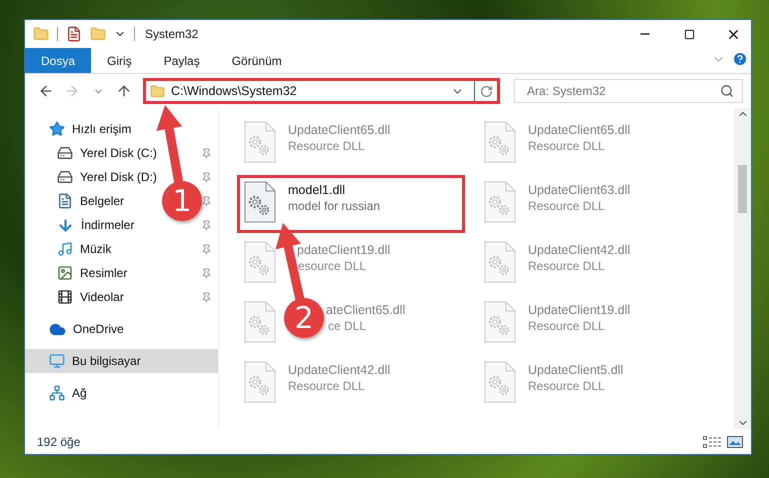 The height and width of the screenshot is (478, 769). I want to click on ribbon-tab: Giriş, so click(119, 60).